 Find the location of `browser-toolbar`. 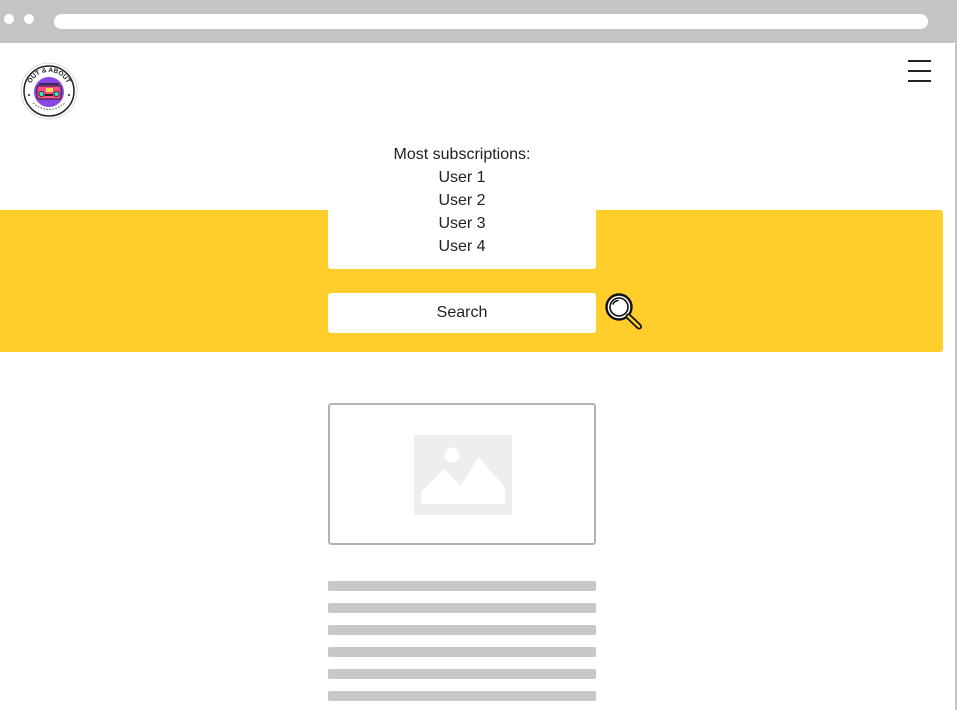

browser-toolbar is located at coordinates (477, 21).